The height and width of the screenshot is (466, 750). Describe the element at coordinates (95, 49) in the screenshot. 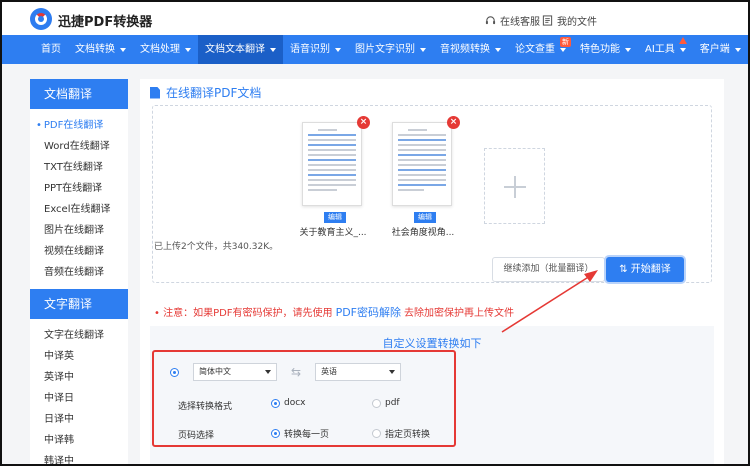

I see `nav-item-label: 文档转换` at that location.